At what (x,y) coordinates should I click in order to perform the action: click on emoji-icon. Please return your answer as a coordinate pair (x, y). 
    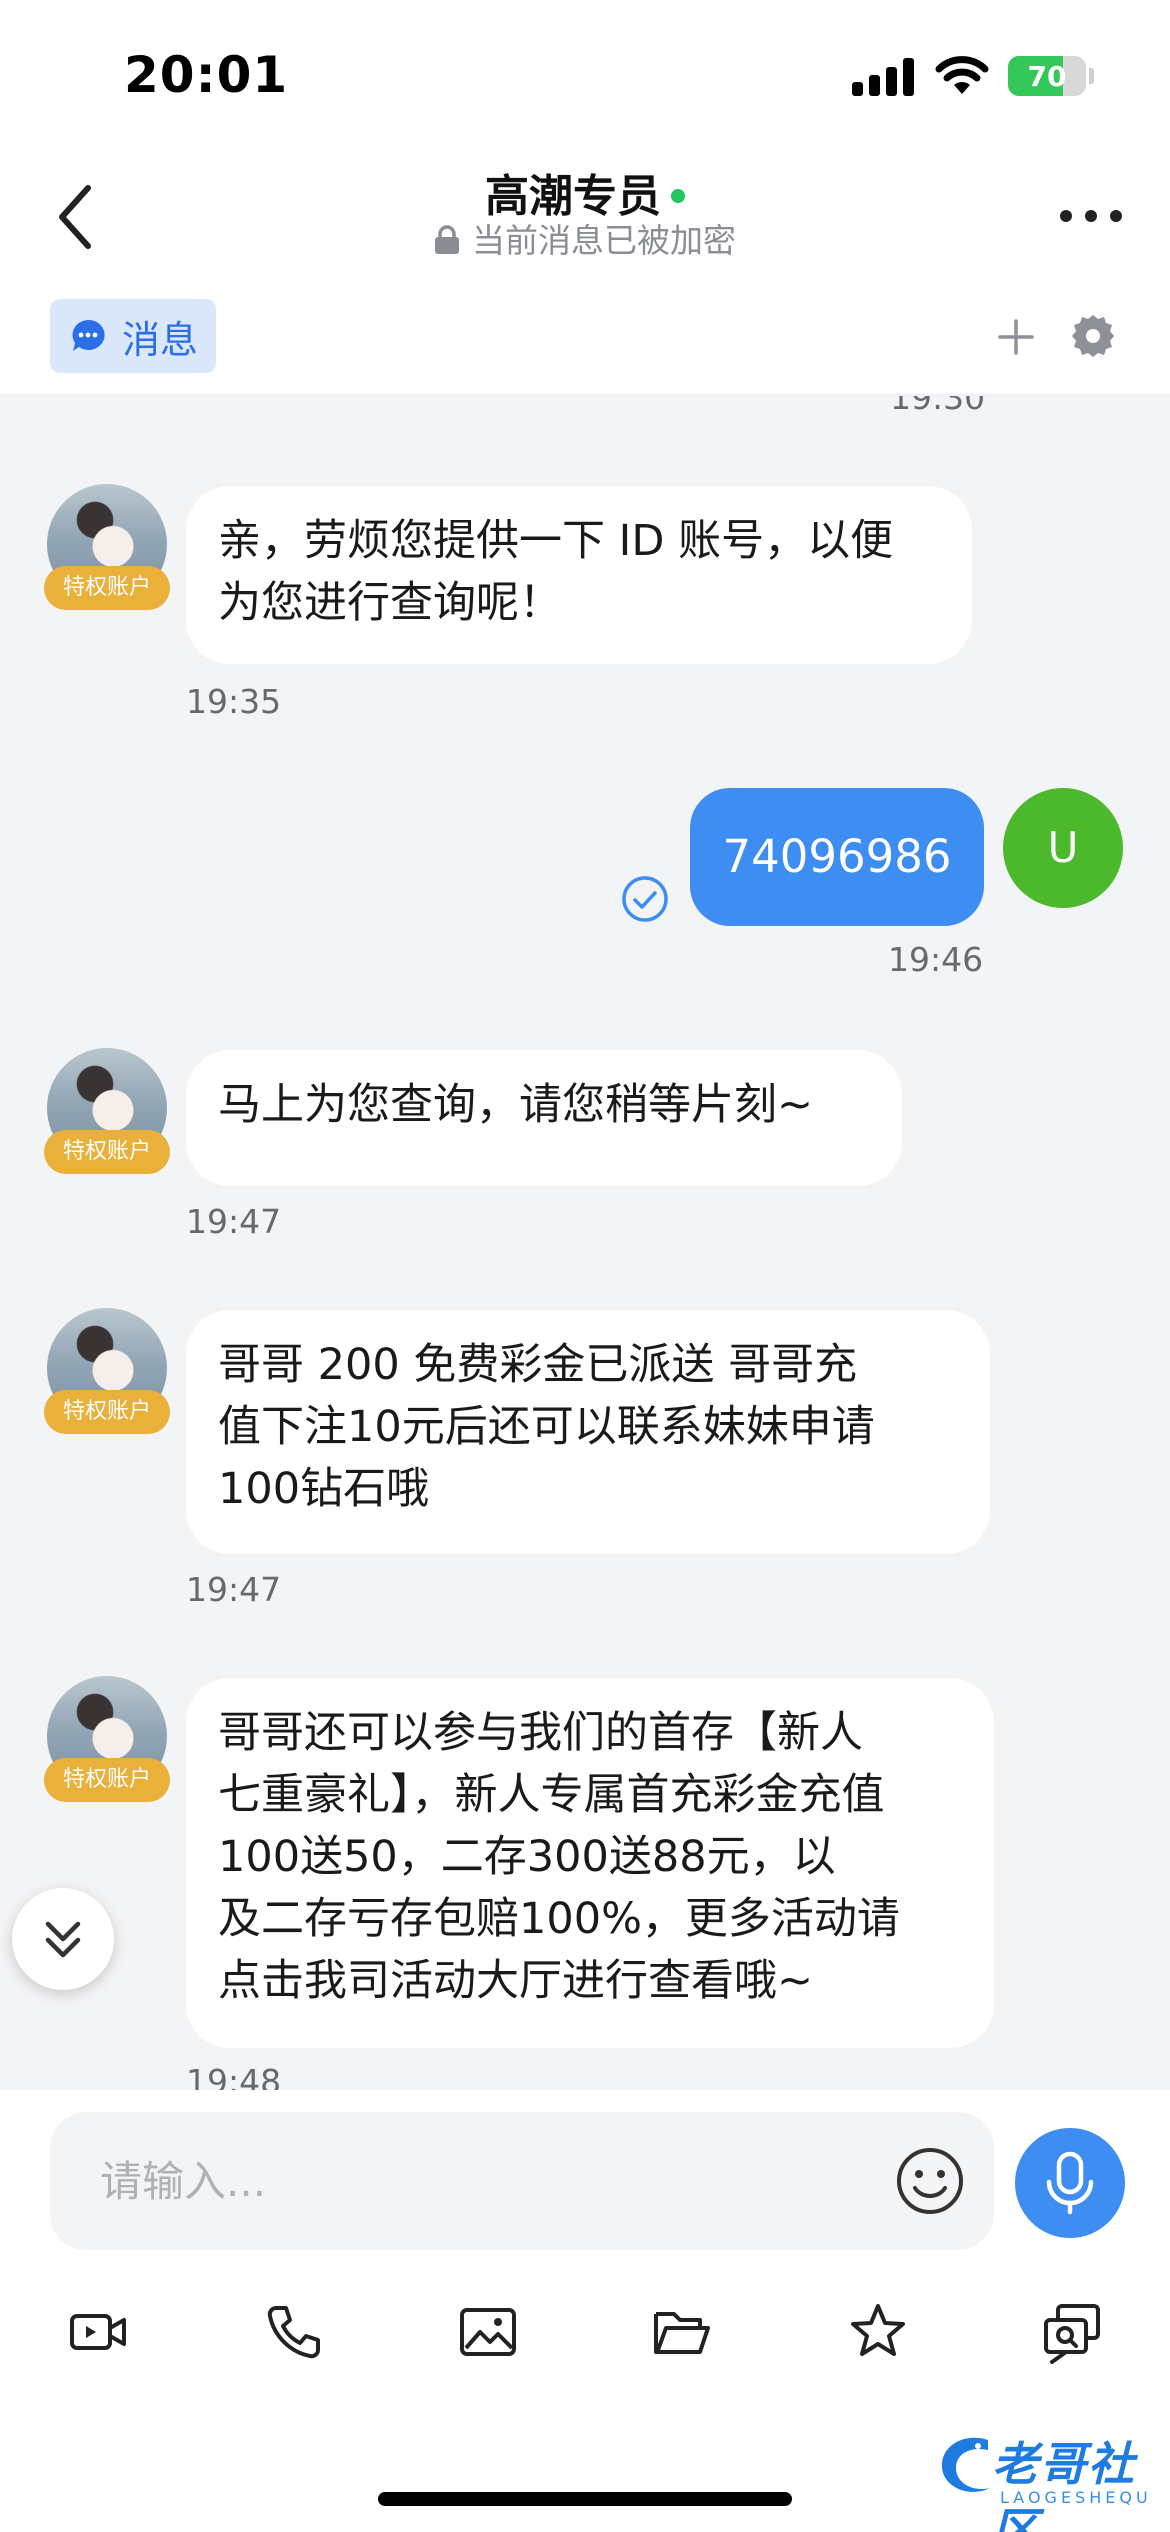
    Looking at the image, I should click on (930, 2181).